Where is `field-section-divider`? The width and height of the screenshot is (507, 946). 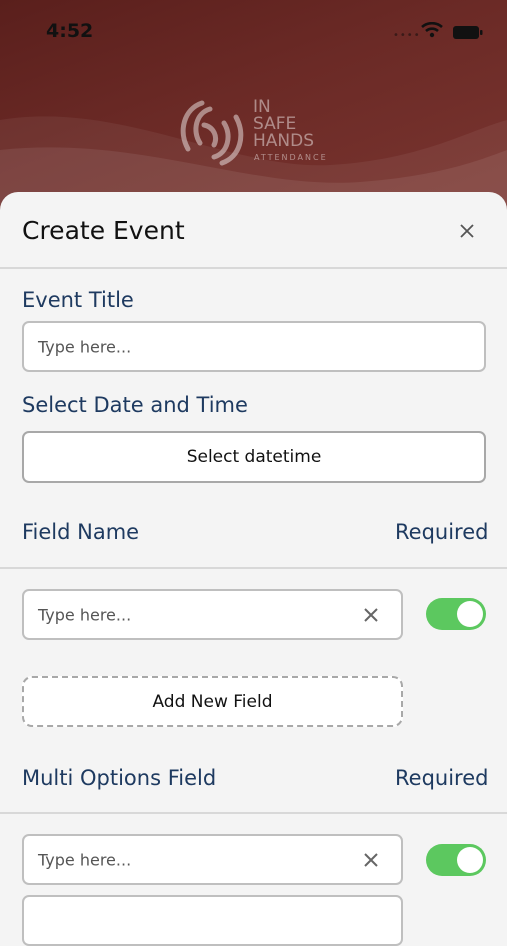 field-section-divider is located at coordinates (253, 568).